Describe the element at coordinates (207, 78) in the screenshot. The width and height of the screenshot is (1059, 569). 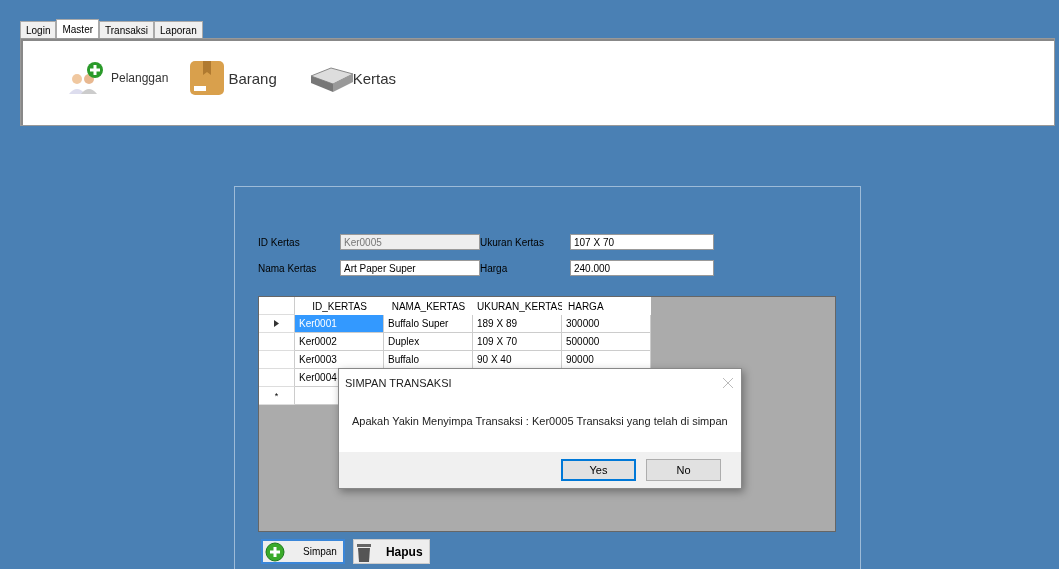
I see `box-icon` at that location.